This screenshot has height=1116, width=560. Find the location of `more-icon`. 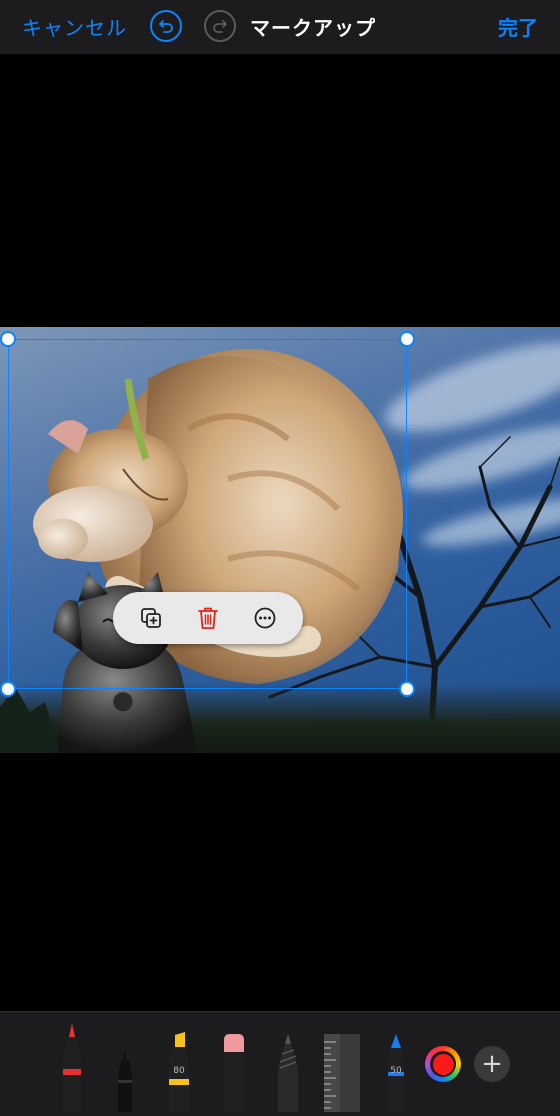

more-icon is located at coordinates (265, 618).